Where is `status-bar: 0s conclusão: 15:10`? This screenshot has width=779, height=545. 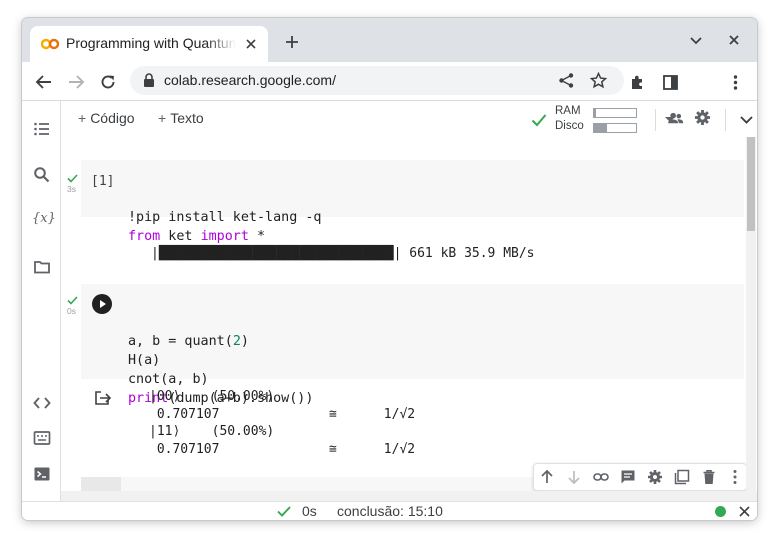 status-bar: 0s conclusão: 15:10 is located at coordinates (389, 510).